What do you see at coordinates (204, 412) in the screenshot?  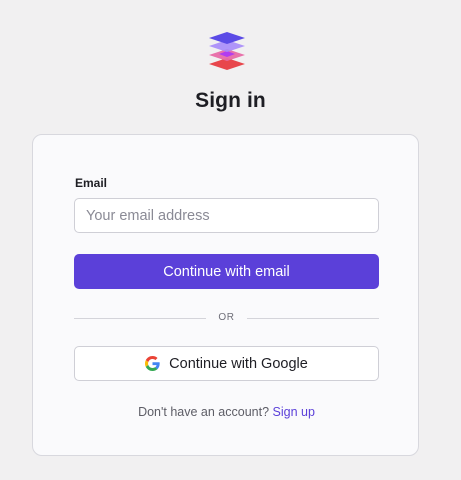 I see `signup-prompt-text: Don't have an account?` at bounding box center [204, 412].